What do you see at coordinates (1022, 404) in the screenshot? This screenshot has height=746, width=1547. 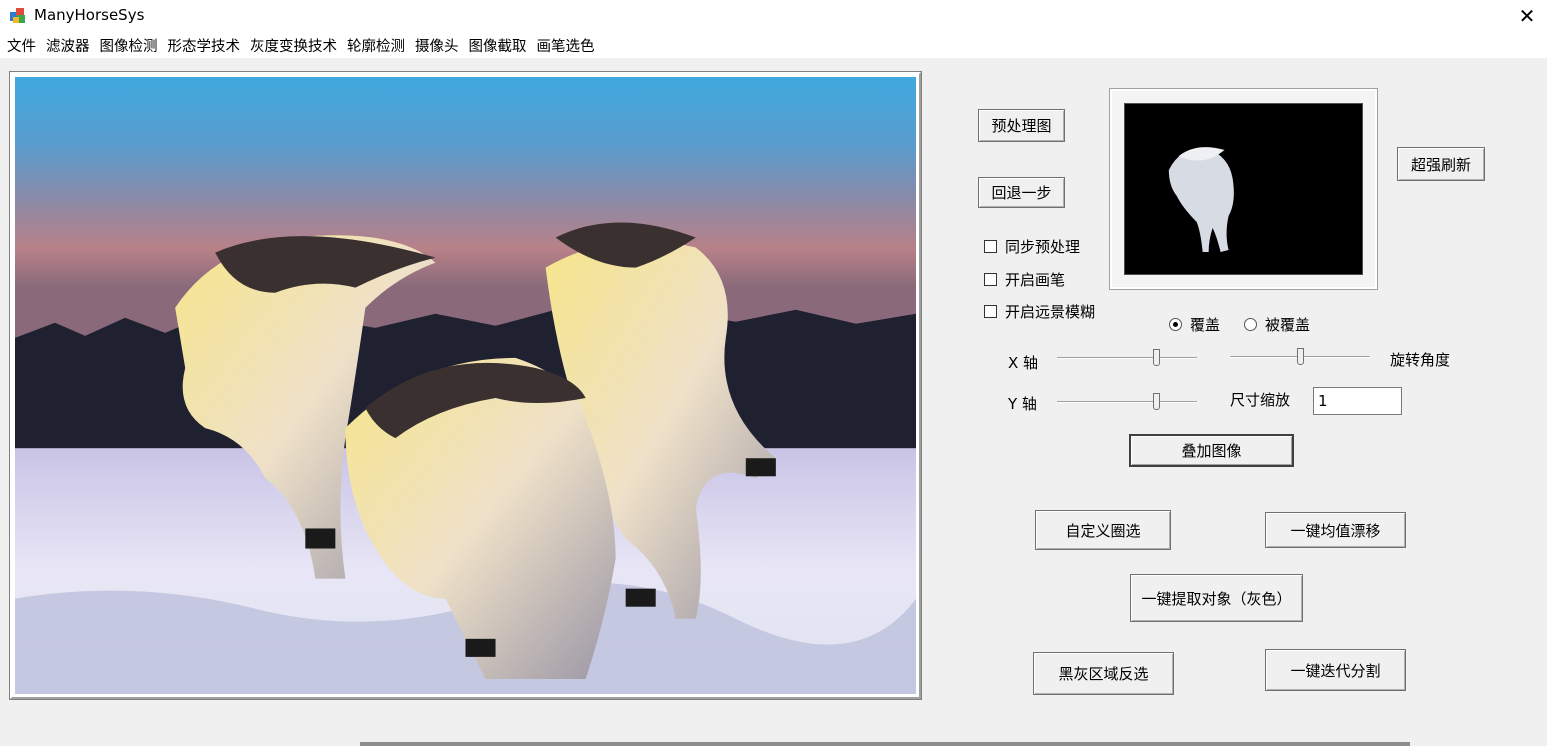 I see `y-axis-label: Y 轴` at bounding box center [1022, 404].